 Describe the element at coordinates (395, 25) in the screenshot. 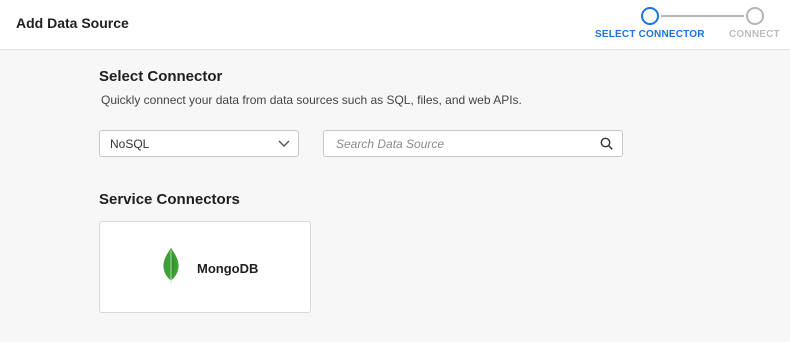

I see `top-bar: Add Data Source SELECT CONNECTOR CONNECT` at that location.